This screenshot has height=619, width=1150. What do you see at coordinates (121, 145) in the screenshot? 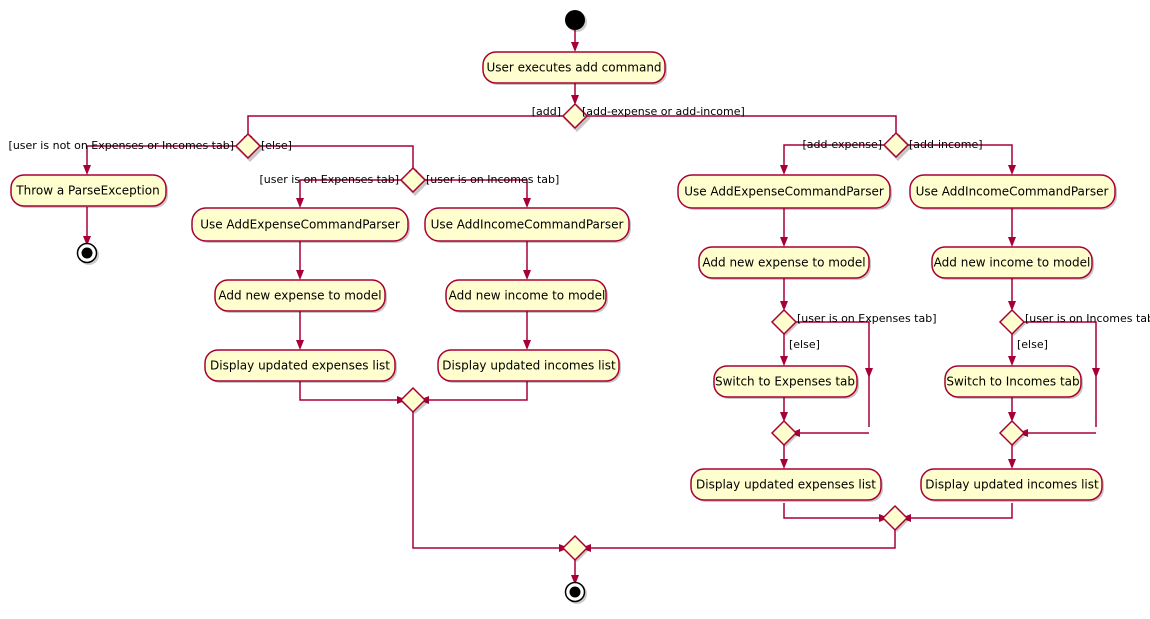
I see `guard-not-on-tab: [user is not on Expenses or Incomes tab]` at bounding box center [121, 145].